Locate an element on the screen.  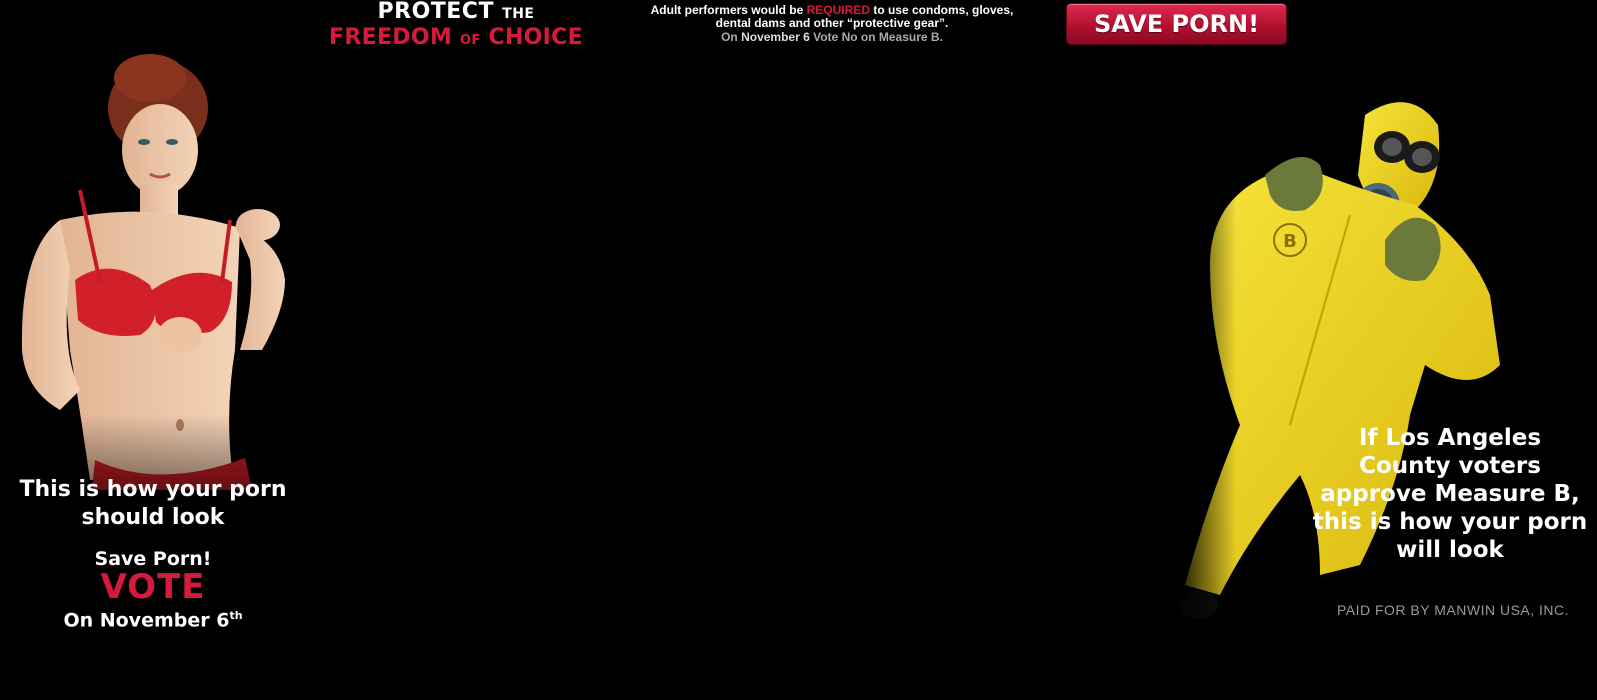
notice-date: November 6 is located at coordinates (775, 37).